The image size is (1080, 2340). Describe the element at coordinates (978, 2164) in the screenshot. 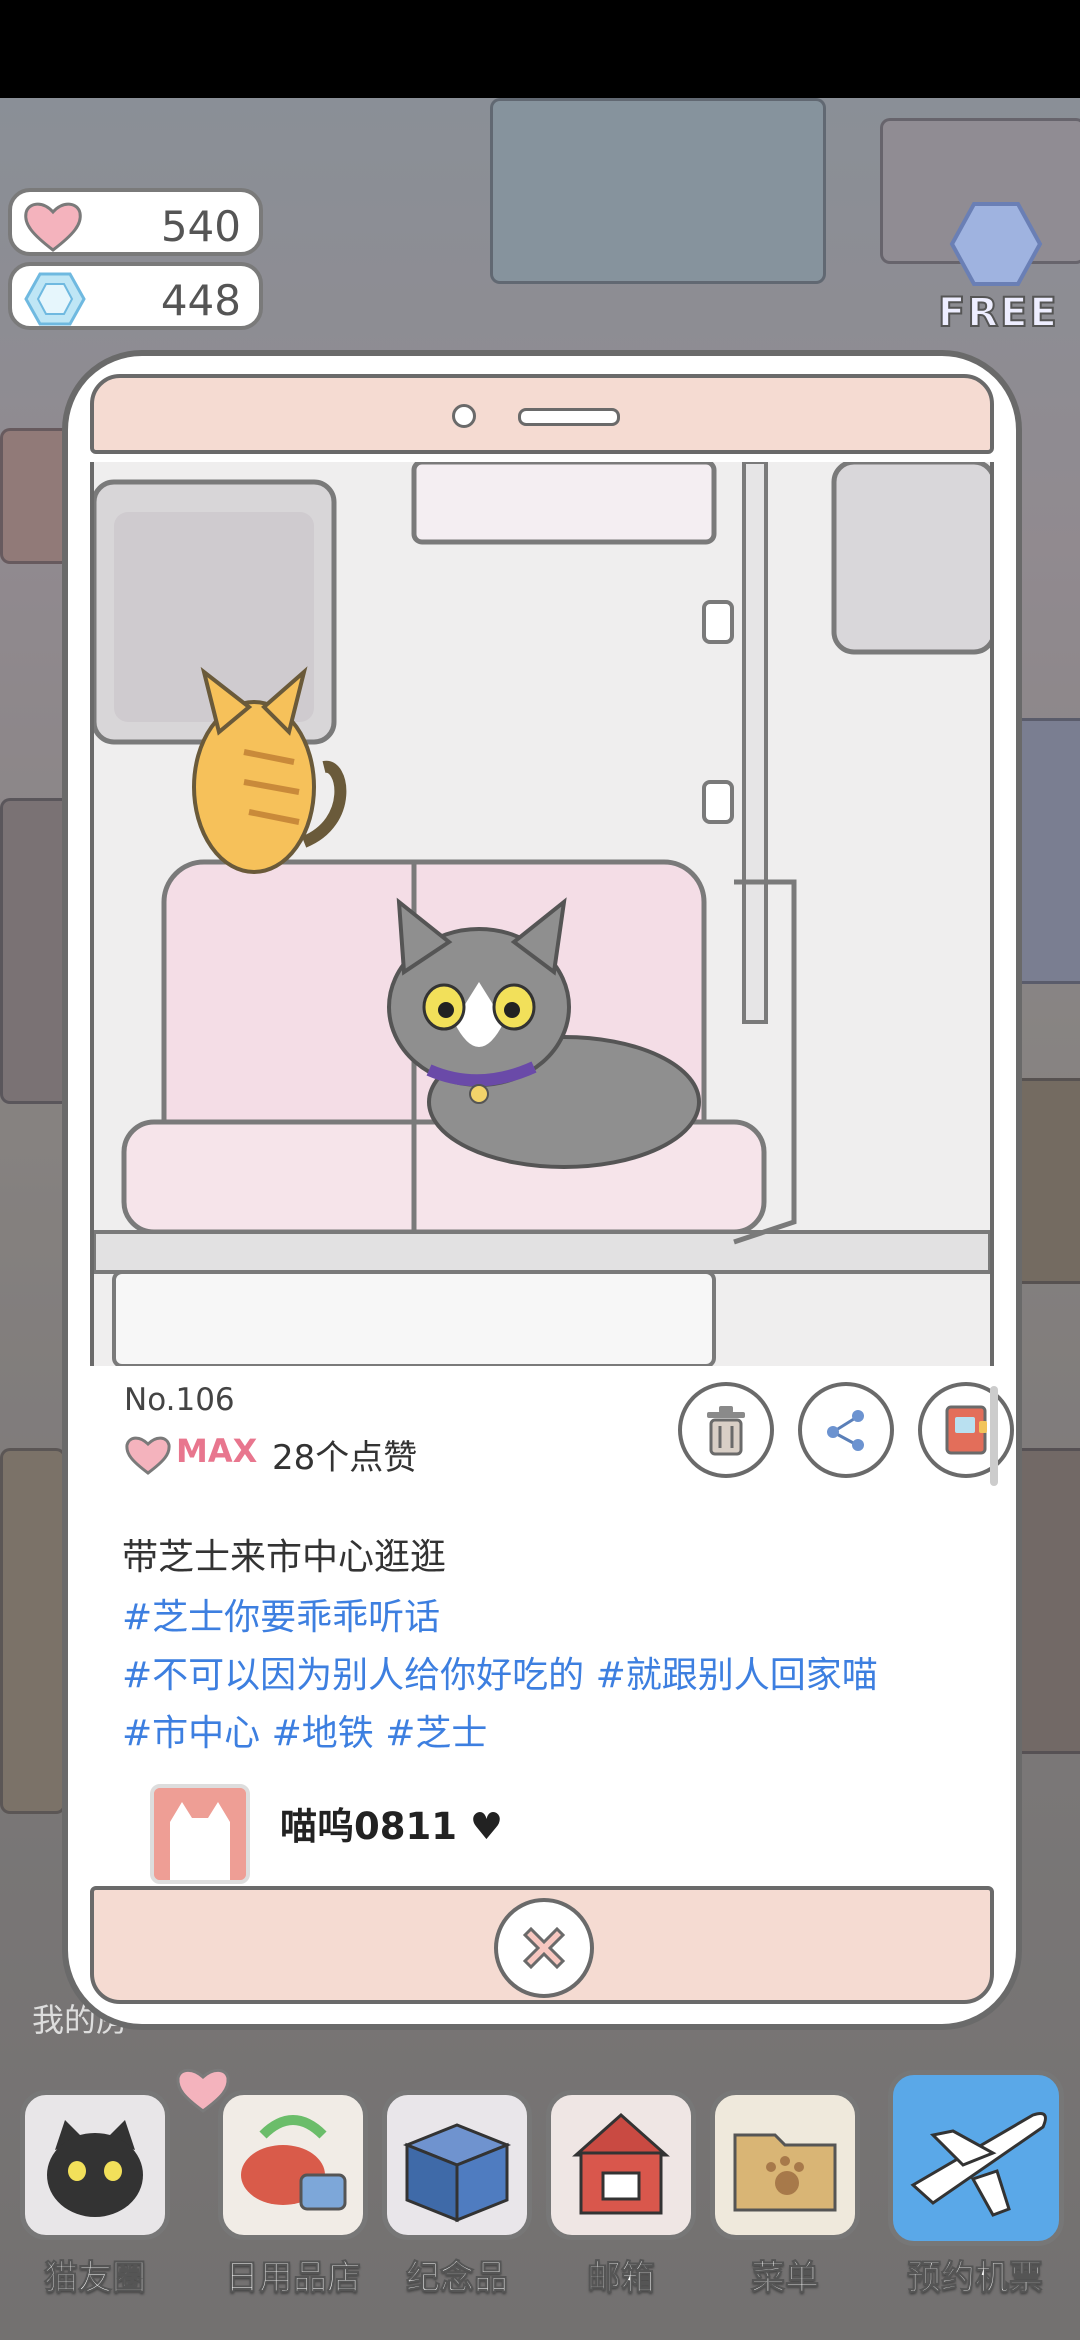

I see `airplane-icon` at that location.